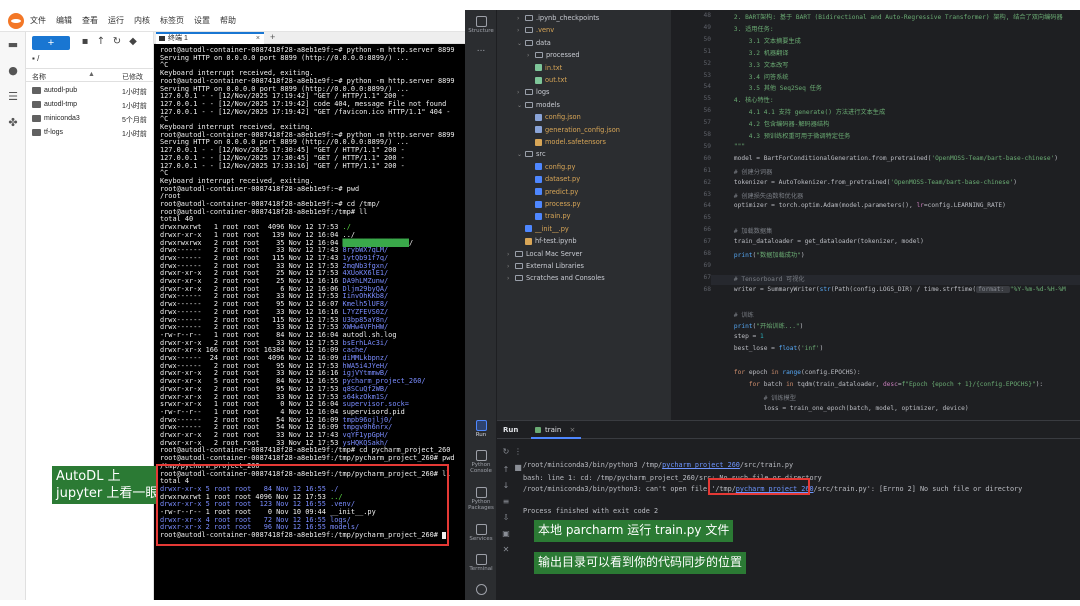 This screenshot has width=1080, height=606. What do you see at coordinates (528, 105) in the screenshot?
I see `tree-item: ⌄ models` at bounding box center [528, 105].